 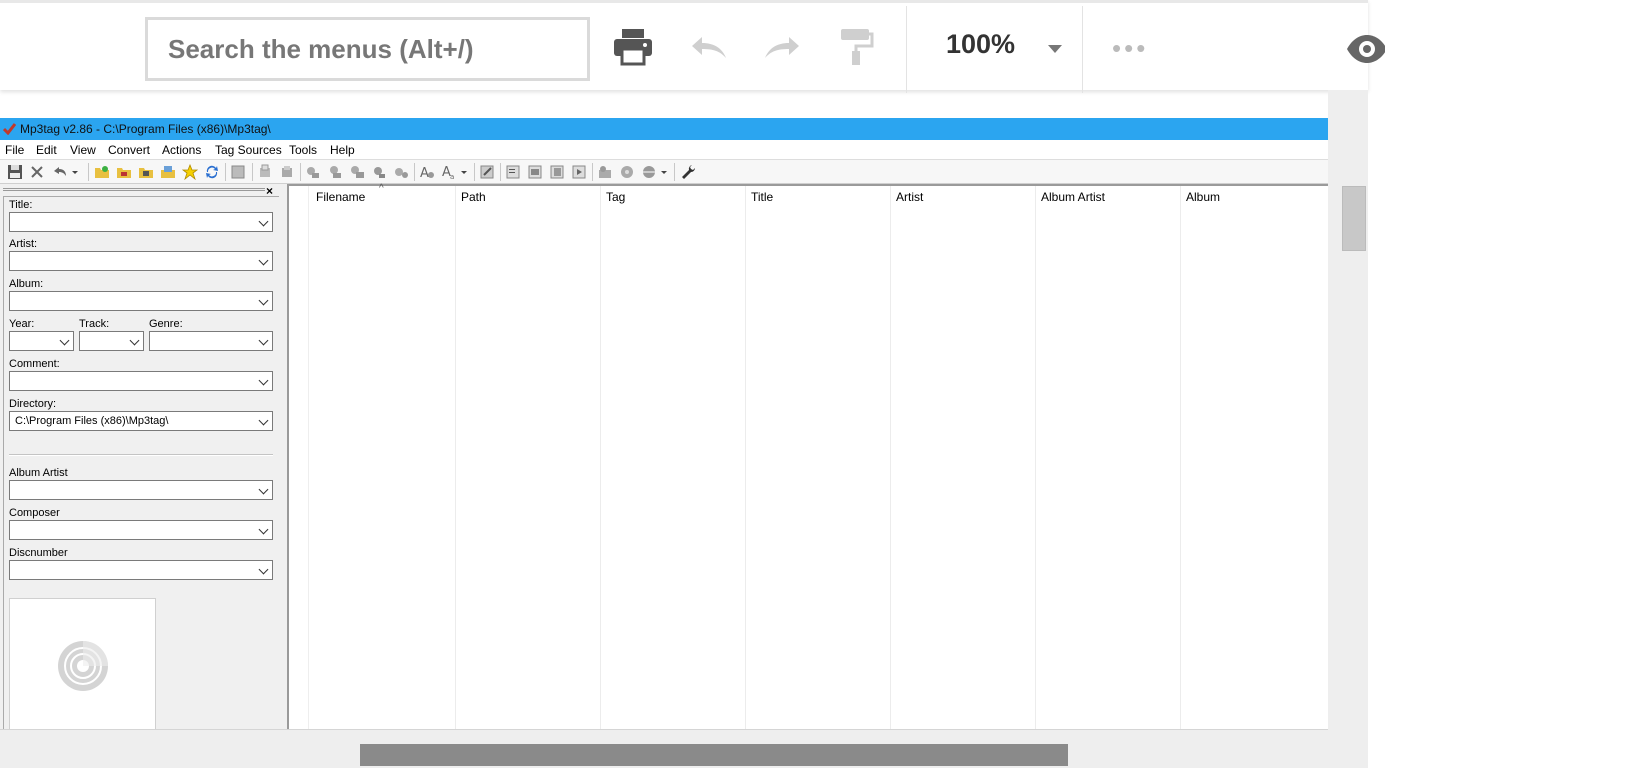 I want to click on change-directory-icon, so click(x=102, y=172).